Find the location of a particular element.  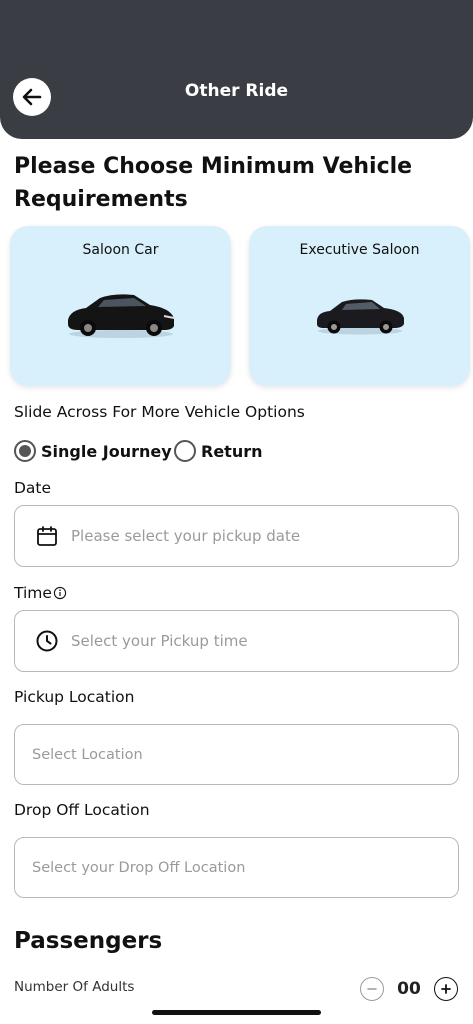

vehicle-name: Executive Saloon is located at coordinates (359, 250).